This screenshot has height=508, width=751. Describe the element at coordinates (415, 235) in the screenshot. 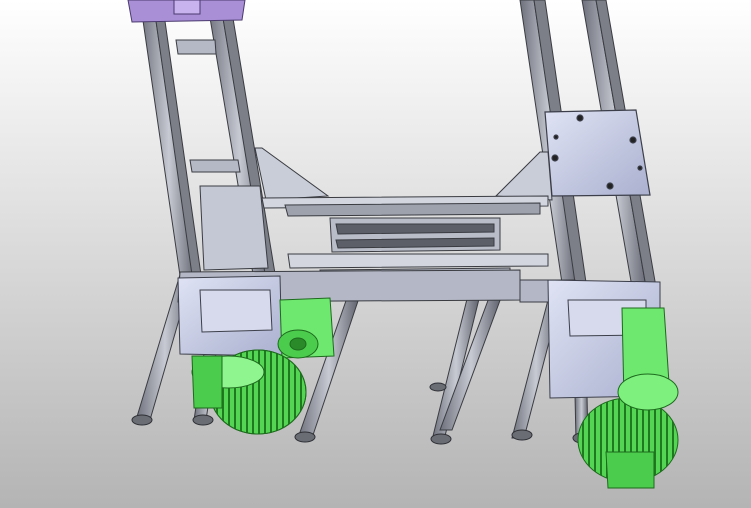

I see `center-conveyor` at that location.